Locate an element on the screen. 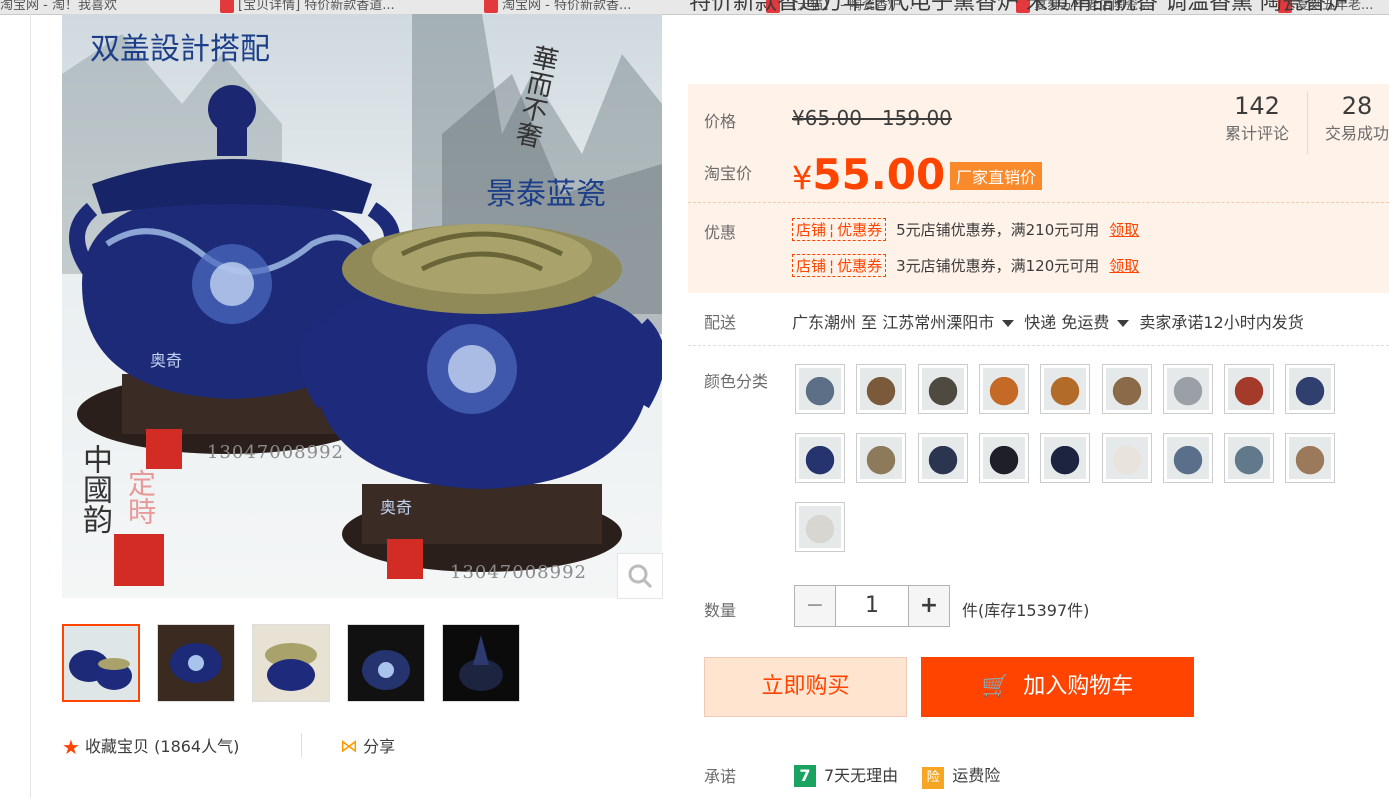 The image size is (1389, 798). coupon-row: 店铺 ¦ 优惠券 3元店铺优惠券，满120元可用 领取 is located at coordinates (965, 265).